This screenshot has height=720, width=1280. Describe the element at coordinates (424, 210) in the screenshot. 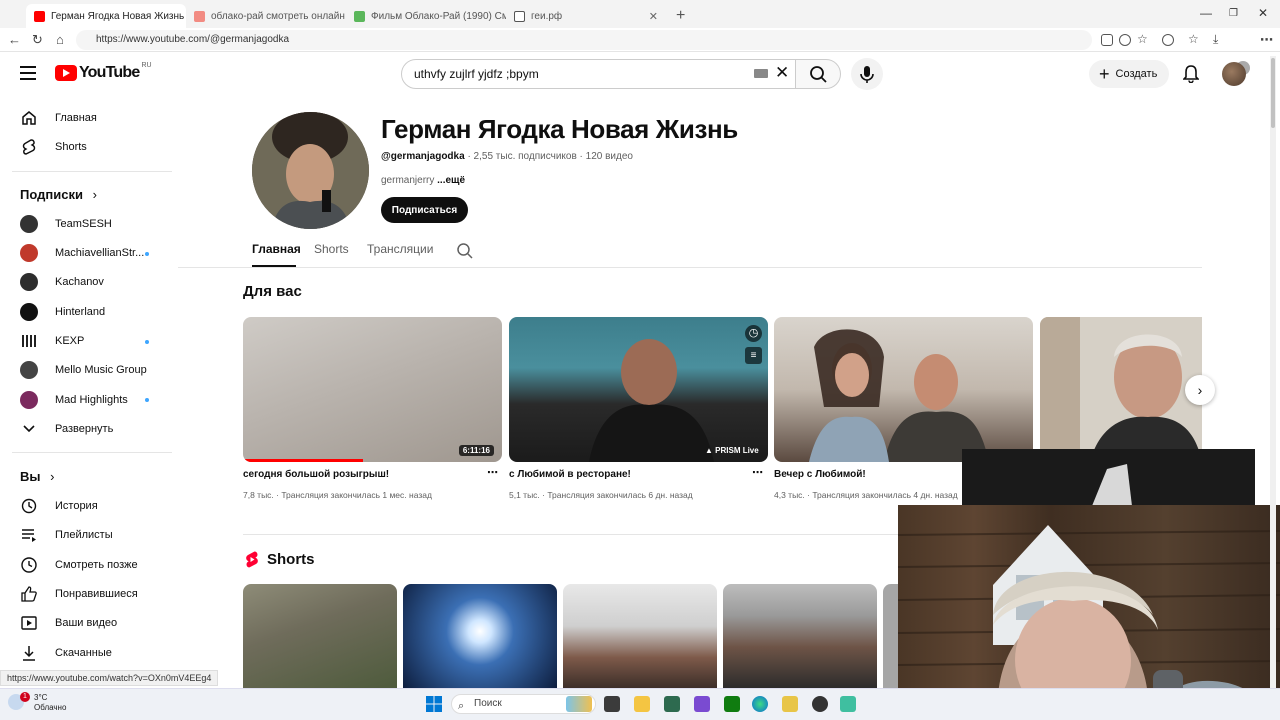

I see `subscribe-button: Подписаться` at that location.